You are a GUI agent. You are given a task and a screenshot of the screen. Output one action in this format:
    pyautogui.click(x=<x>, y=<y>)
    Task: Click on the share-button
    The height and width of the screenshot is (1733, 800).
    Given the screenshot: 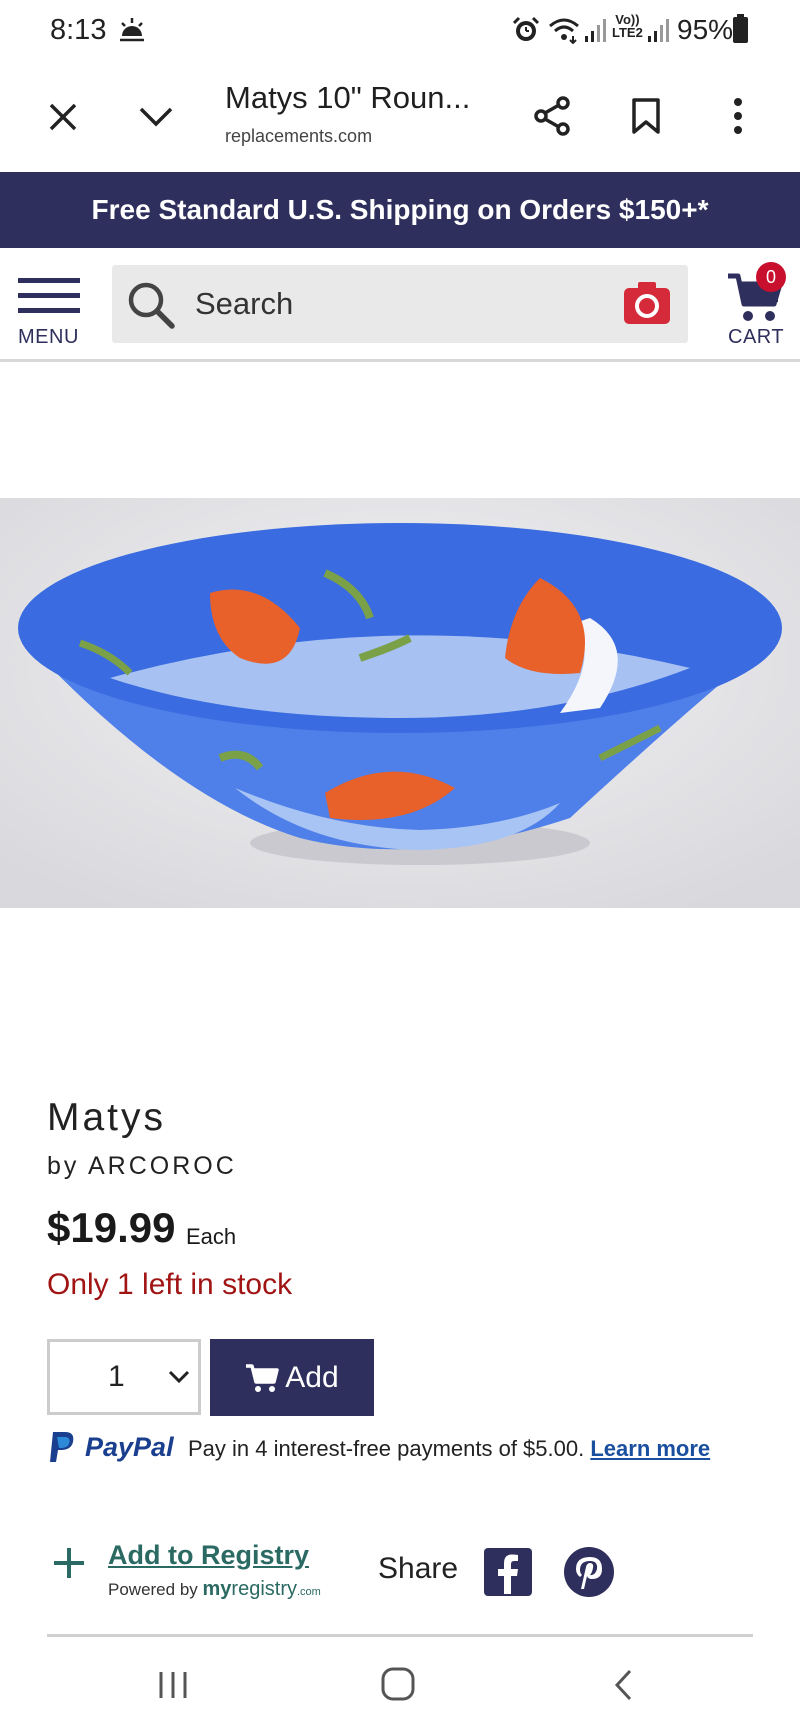 What is the action you would take?
    pyautogui.click(x=552, y=116)
    